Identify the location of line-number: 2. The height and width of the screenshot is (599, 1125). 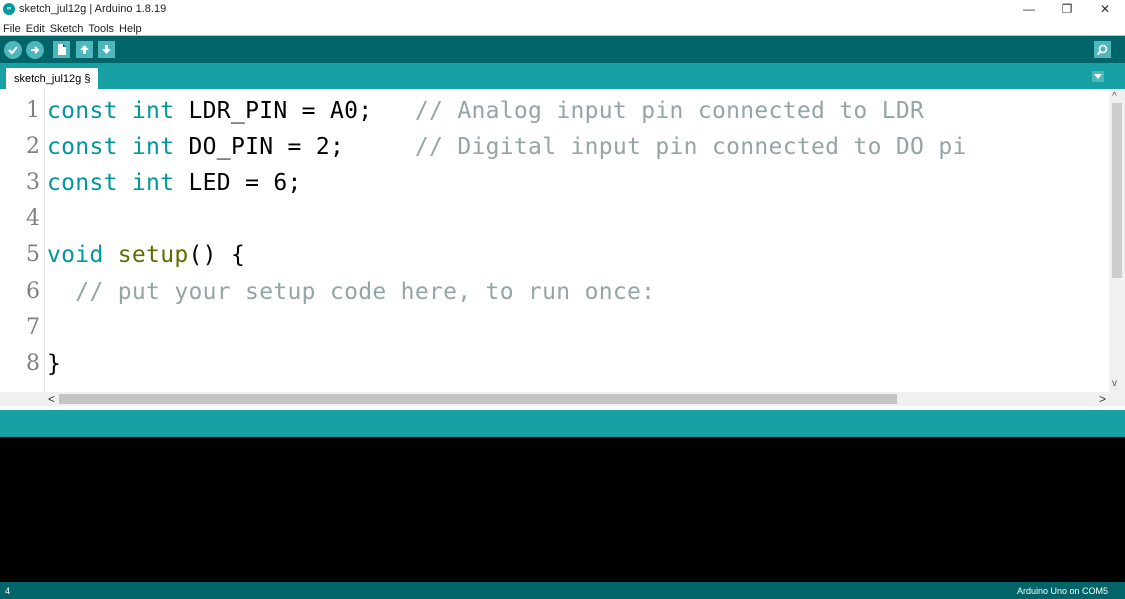
(33, 146).